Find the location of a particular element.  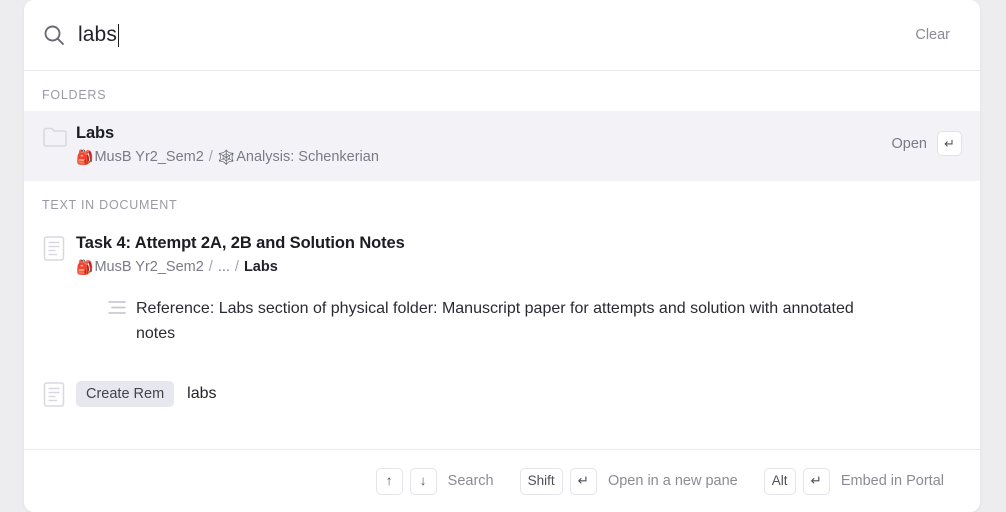

alt-key-icon: Alt is located at coordinates (779, 481).